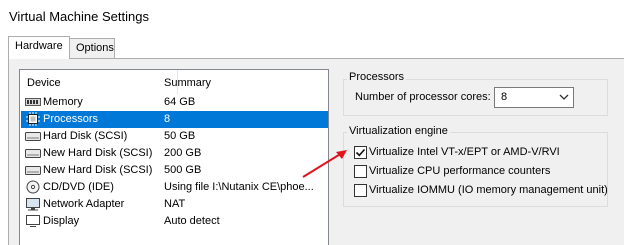 The image size is (624, 245). Describe the element at coordinates (187, 83) in the screenshot. I see `column-header-summary: Summary` at that location.